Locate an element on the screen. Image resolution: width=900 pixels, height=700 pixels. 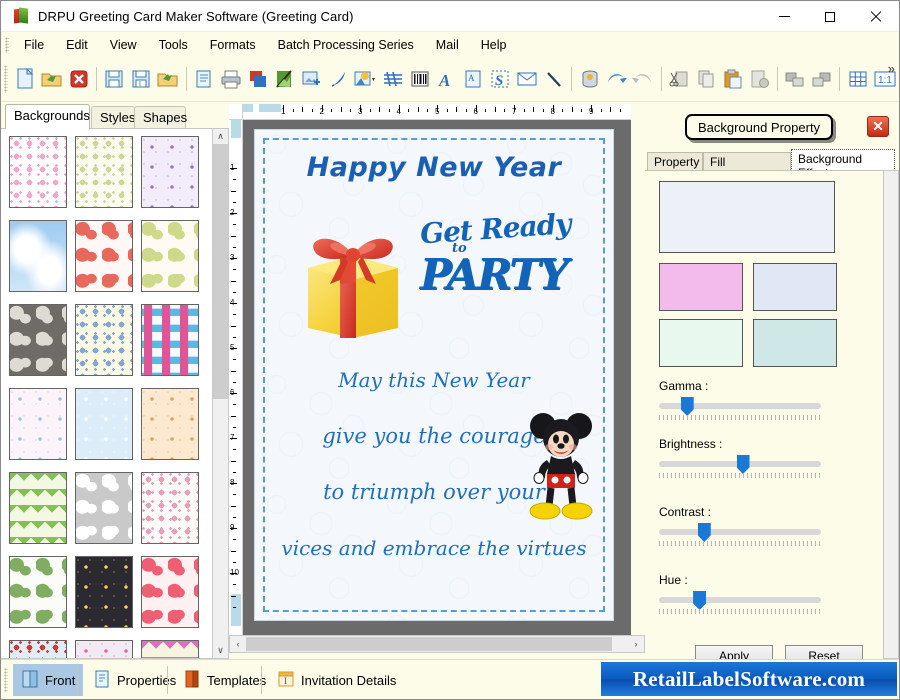
bottom-button-templates: Templates is located at coordinates (224, 680).